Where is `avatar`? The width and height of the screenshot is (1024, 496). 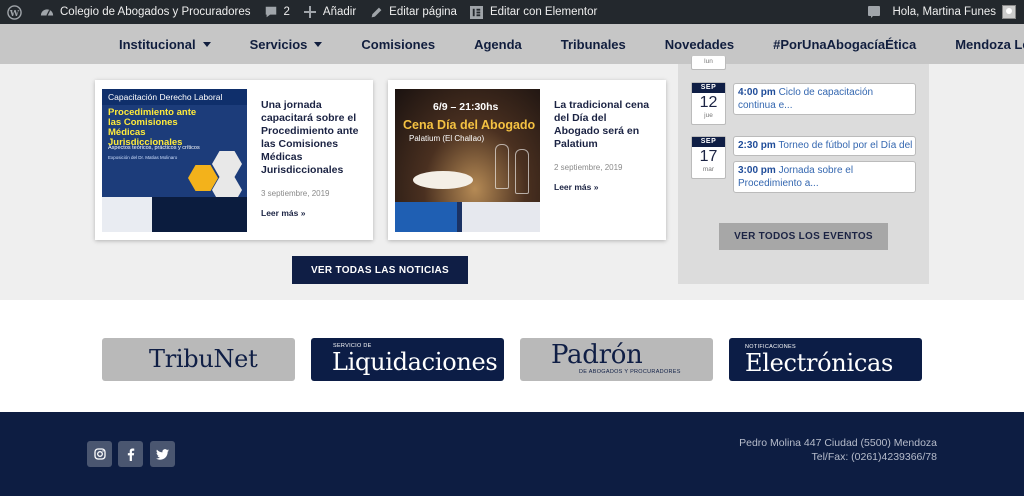 avatar is located at coordinates (1009, 12).